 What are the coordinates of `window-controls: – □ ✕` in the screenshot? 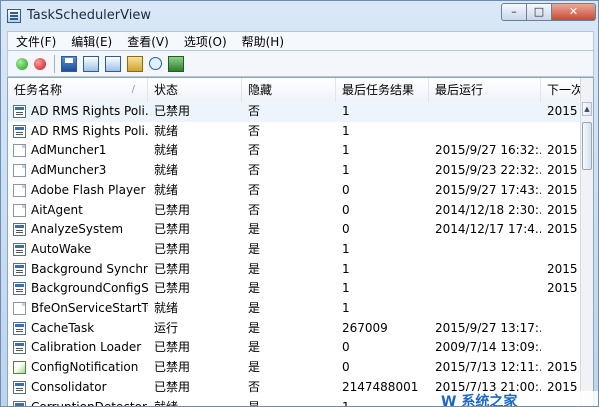 It's located at (548, 13).